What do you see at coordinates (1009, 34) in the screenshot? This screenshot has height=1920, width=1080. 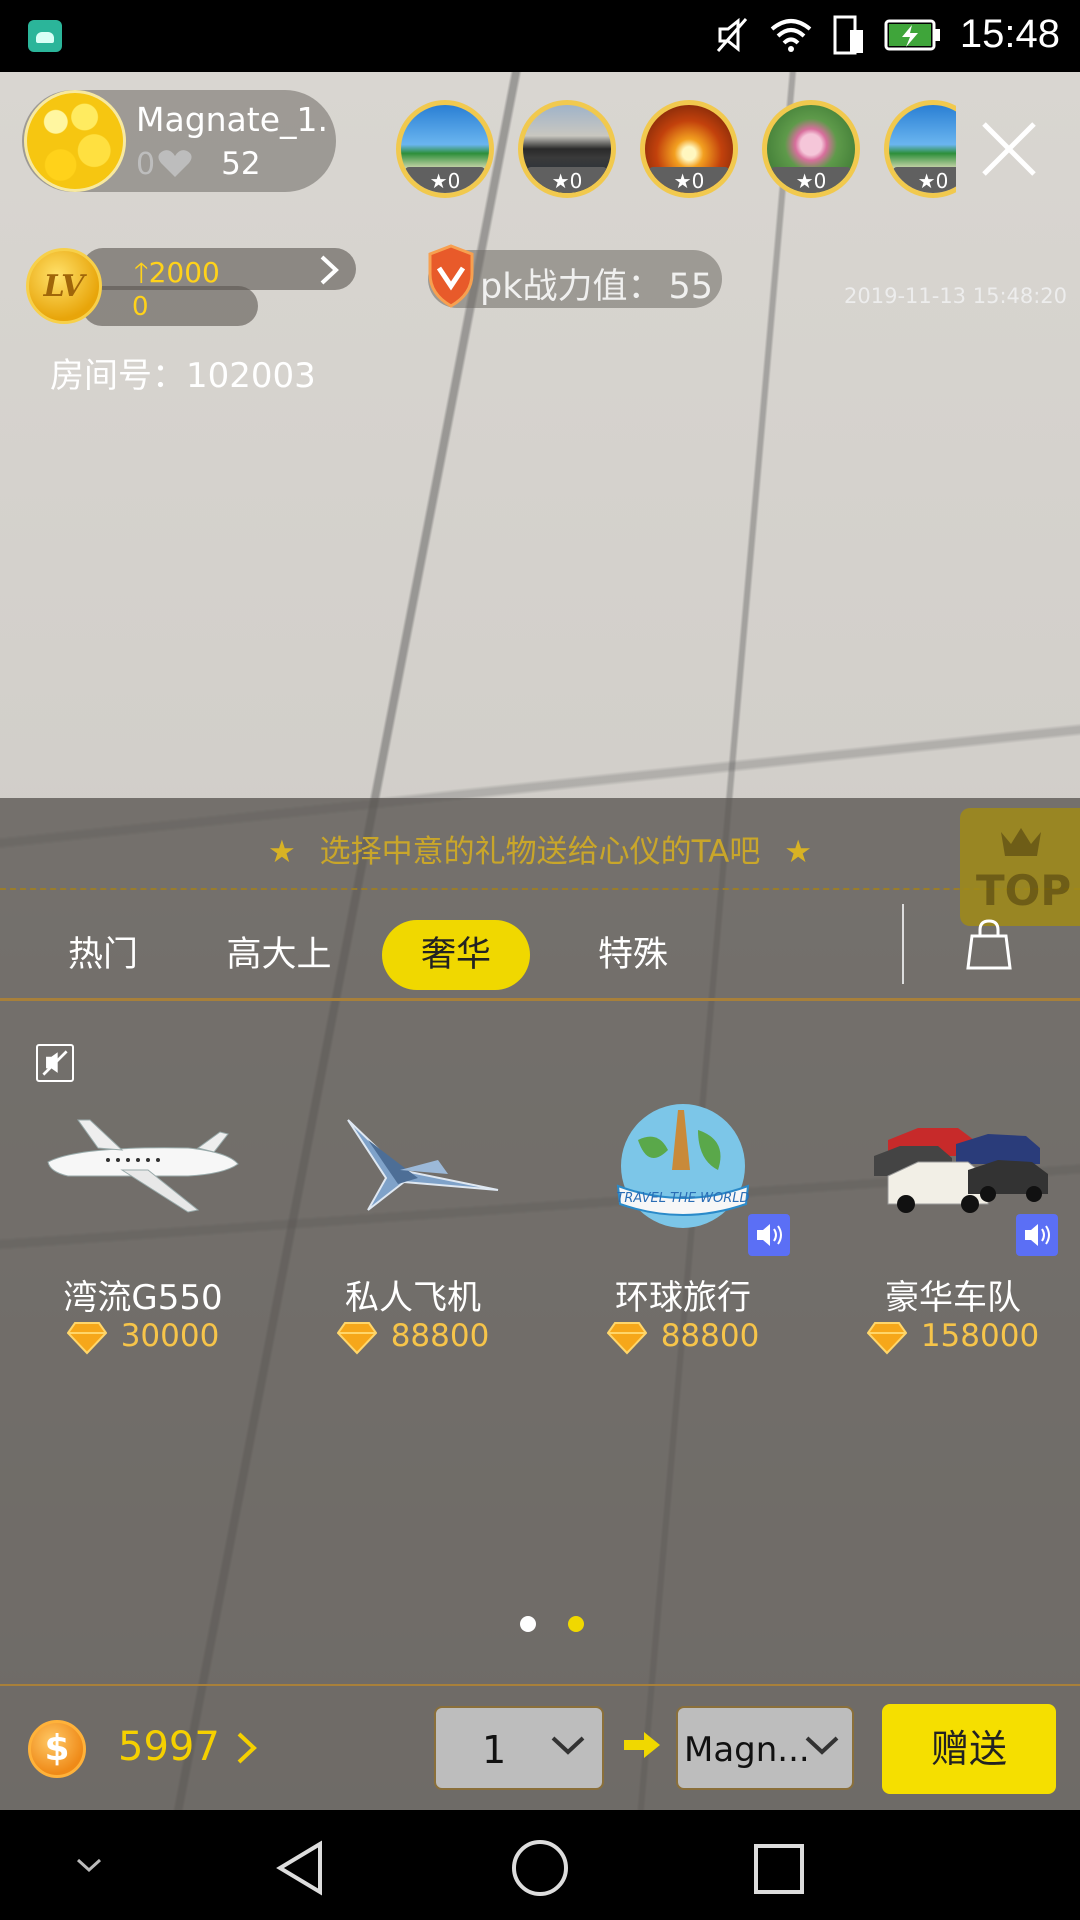 I see `clock: 15:48` at bounding box center [1009, 34].